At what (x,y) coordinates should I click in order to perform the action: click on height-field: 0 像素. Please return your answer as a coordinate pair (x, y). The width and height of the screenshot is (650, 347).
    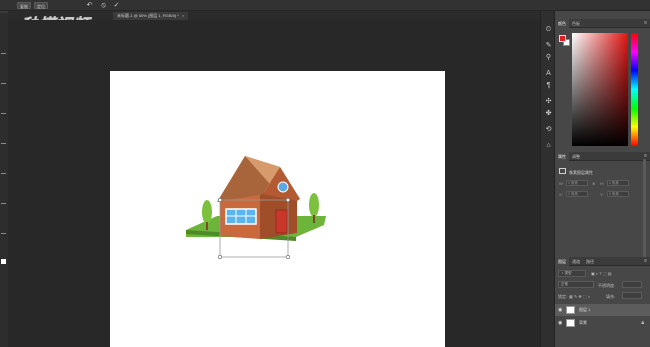
    Looking at the image, I should click on (618, 183).